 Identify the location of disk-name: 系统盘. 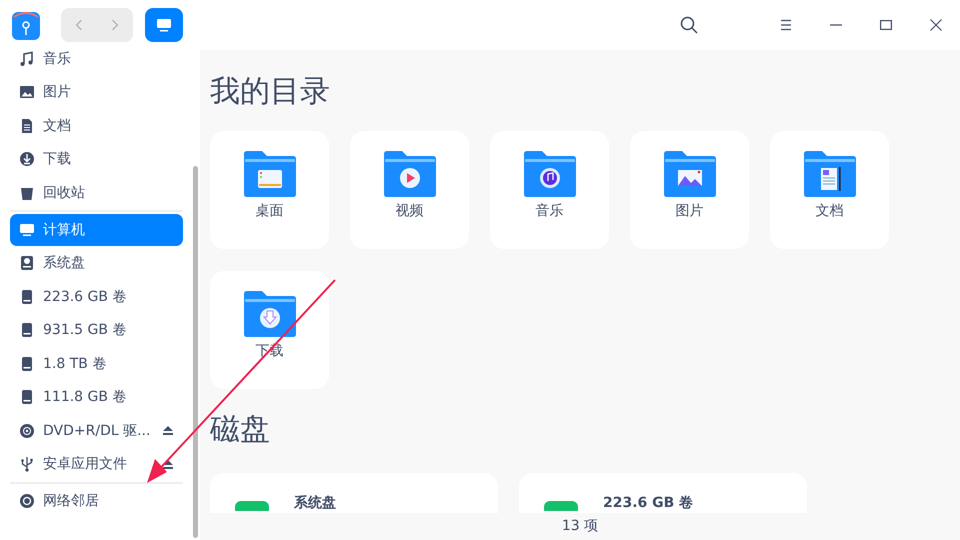
(315, 503).